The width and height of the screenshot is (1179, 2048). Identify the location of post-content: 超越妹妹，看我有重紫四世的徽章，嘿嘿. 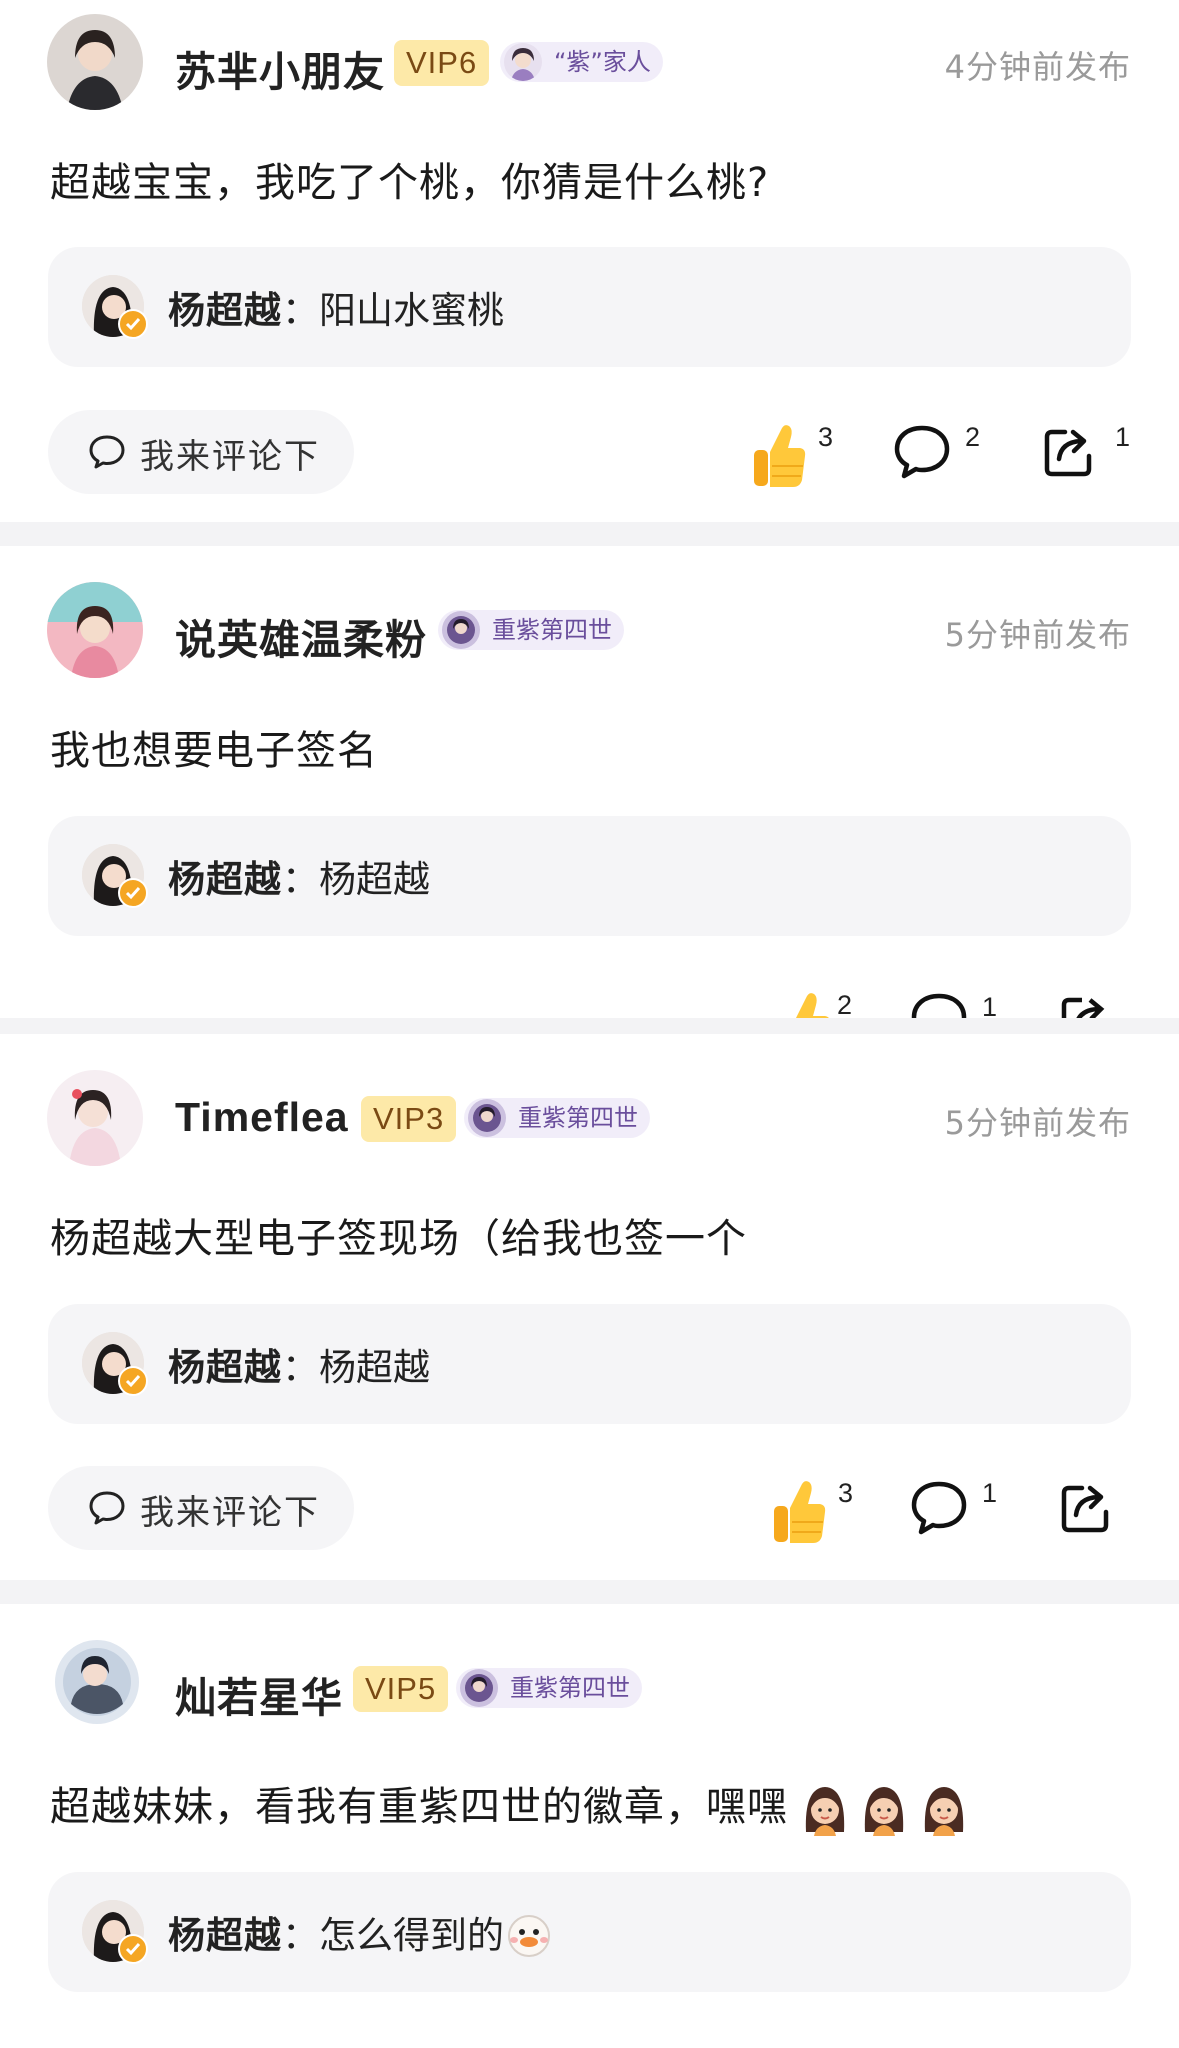
(508, 1805).